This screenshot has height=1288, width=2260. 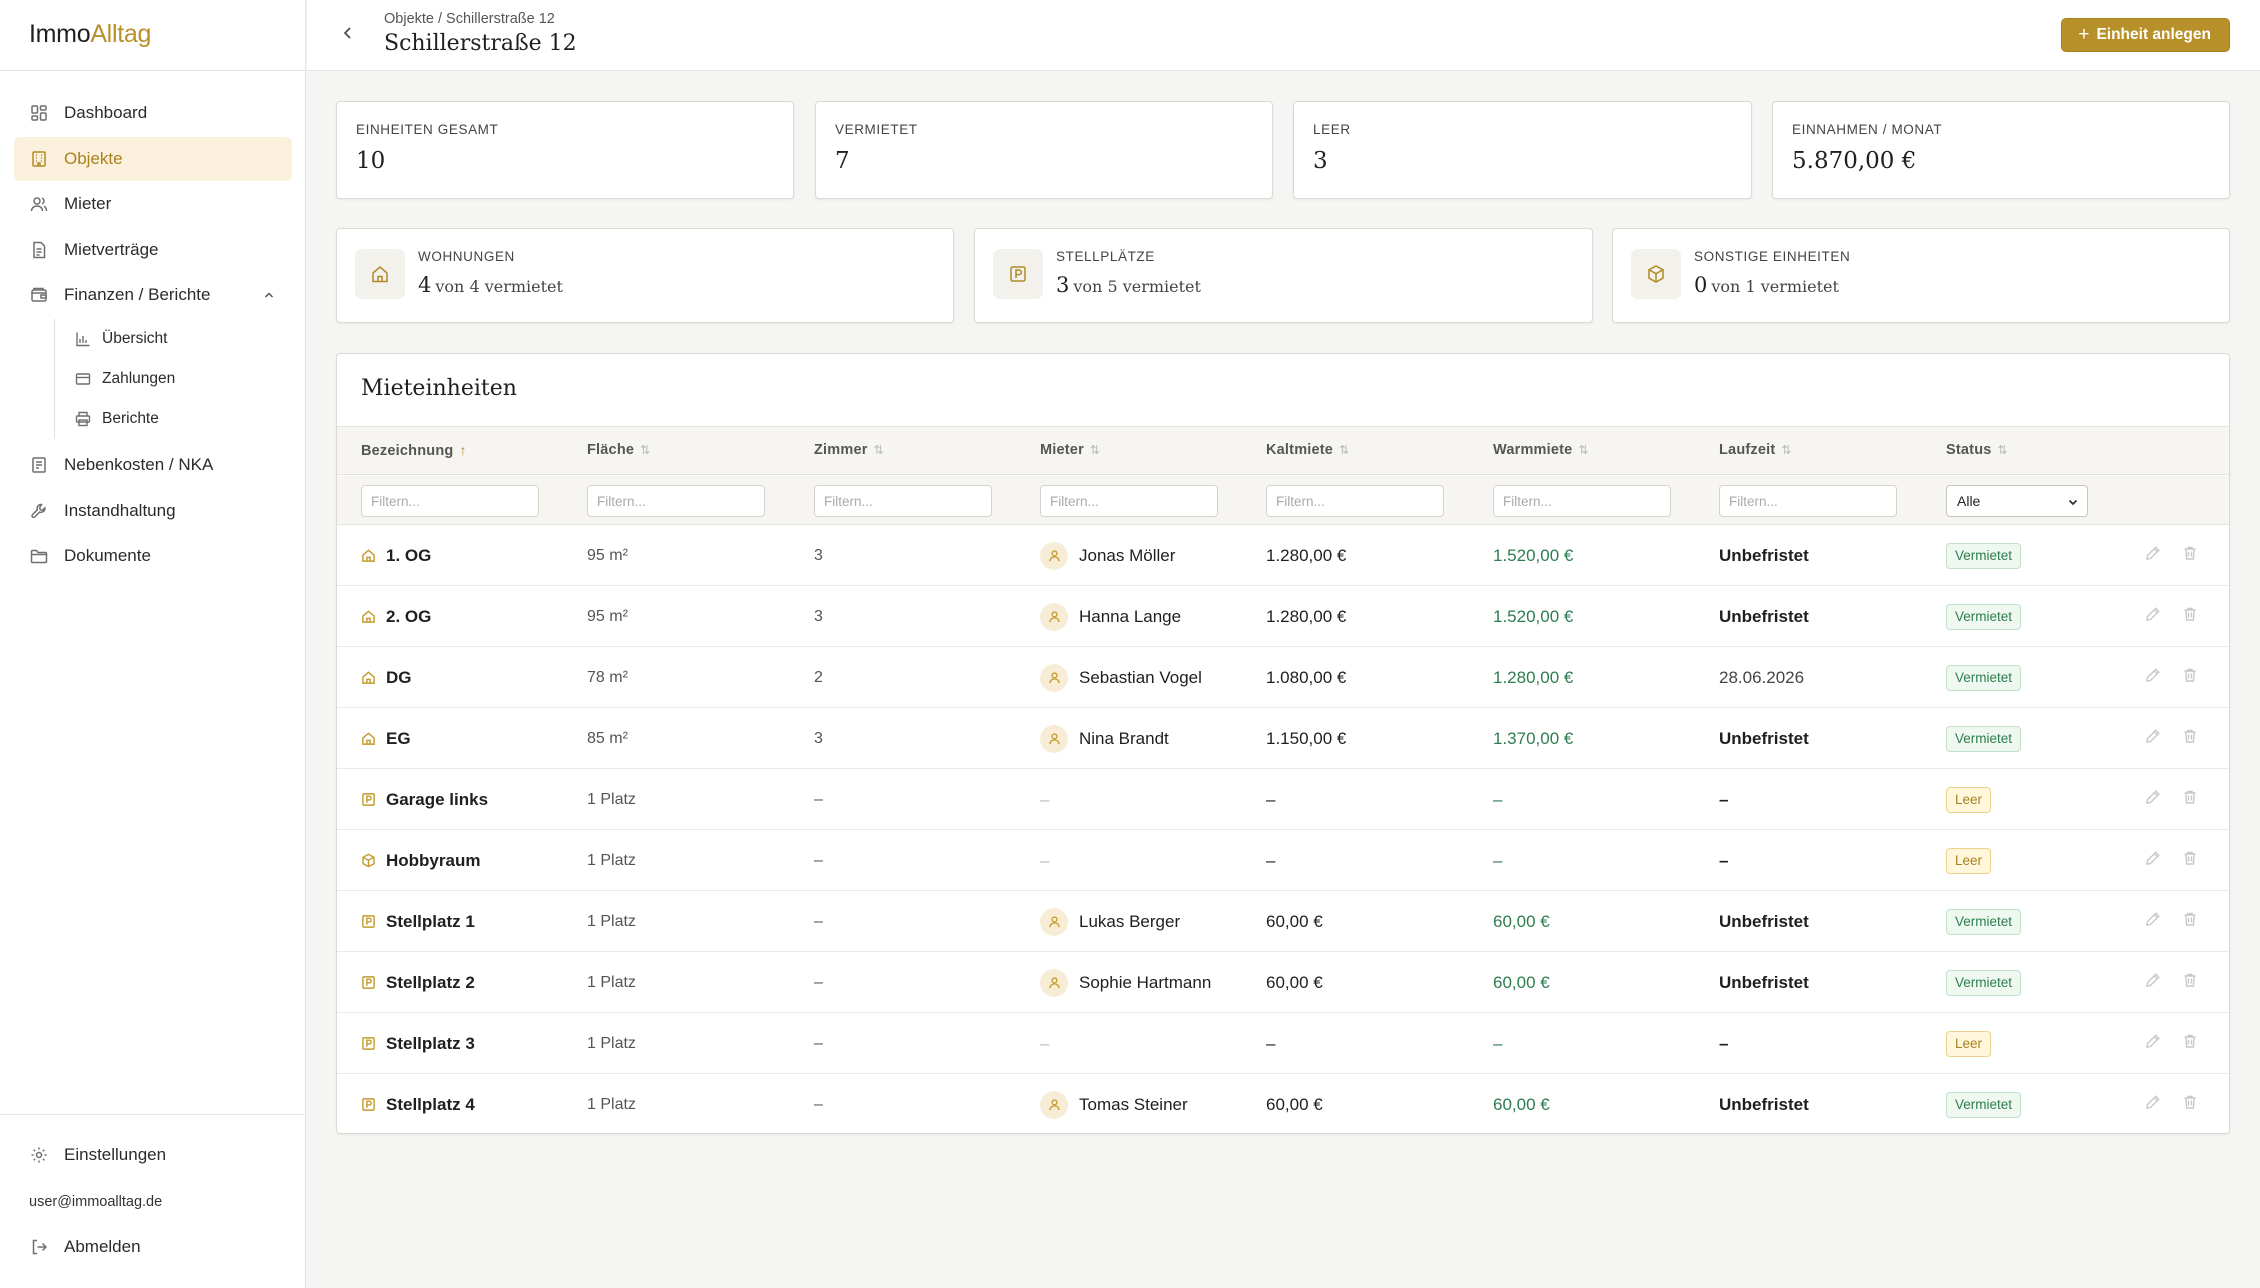 What do you see at coordinates (450, 501) in the screenshot?
I see `filter-bezeichnung` at bounding box center [450, 501].